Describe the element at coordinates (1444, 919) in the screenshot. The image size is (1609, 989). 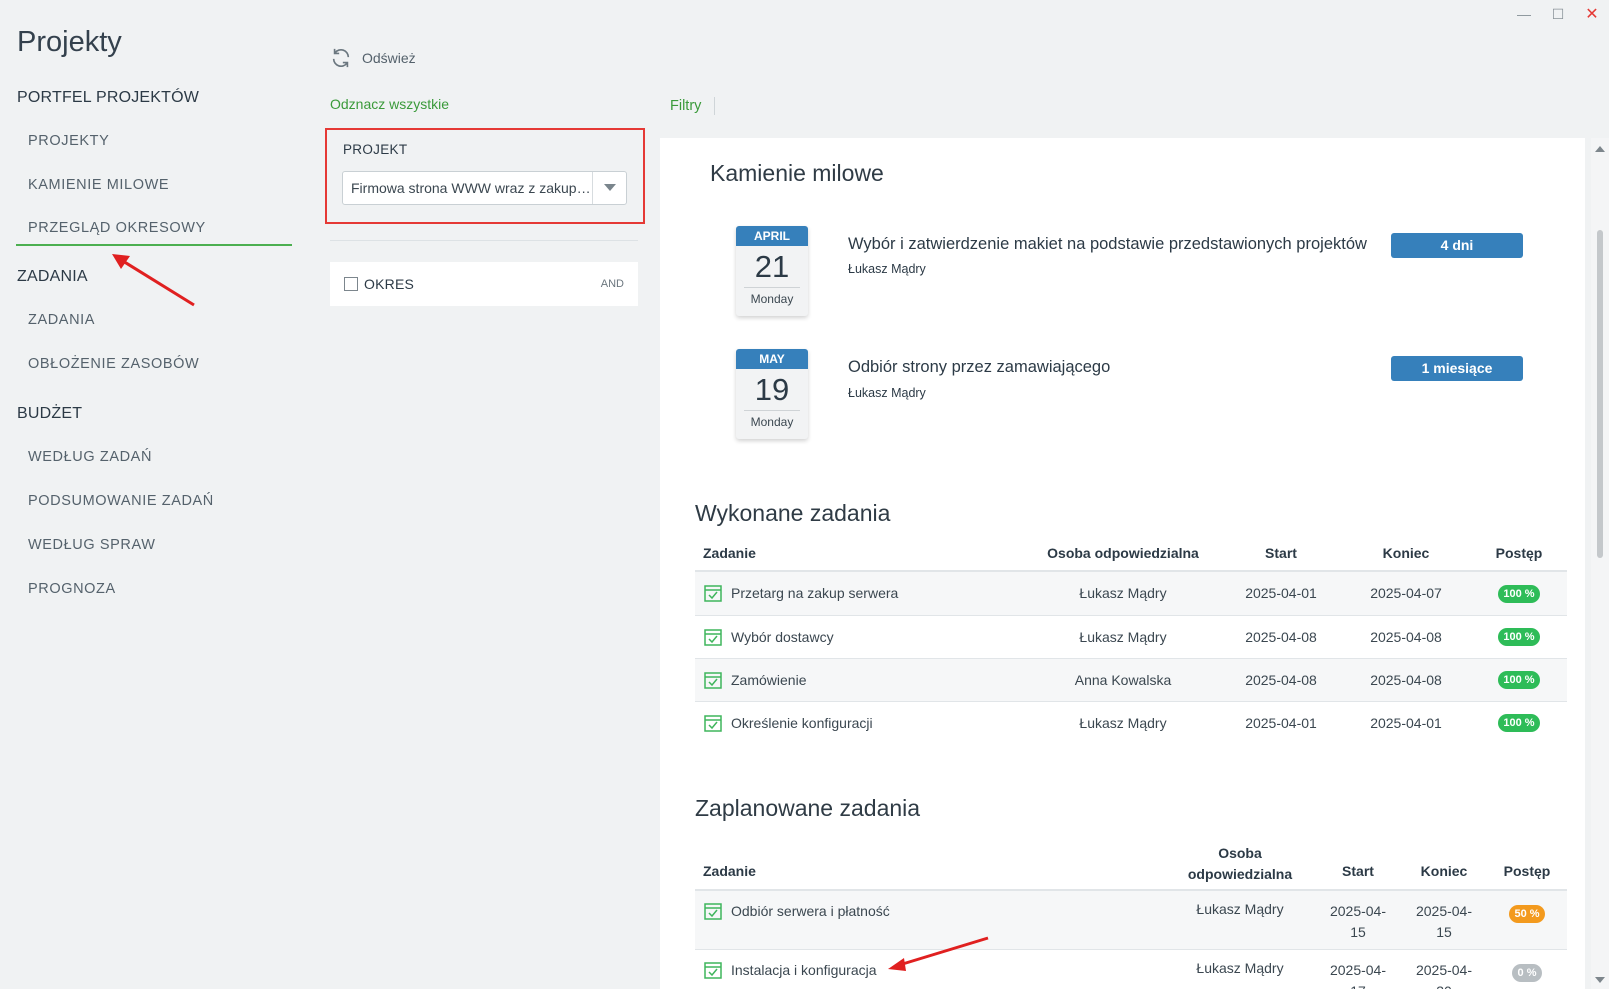
I see `task-end: 2025-04- 15` at that location.